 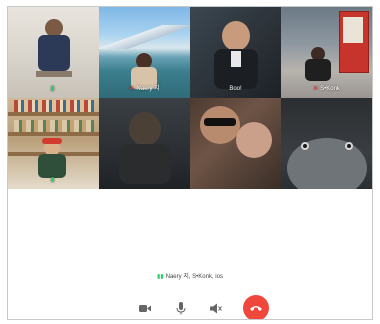 I want to click on microphone-icon, so click(x=181, y=307).